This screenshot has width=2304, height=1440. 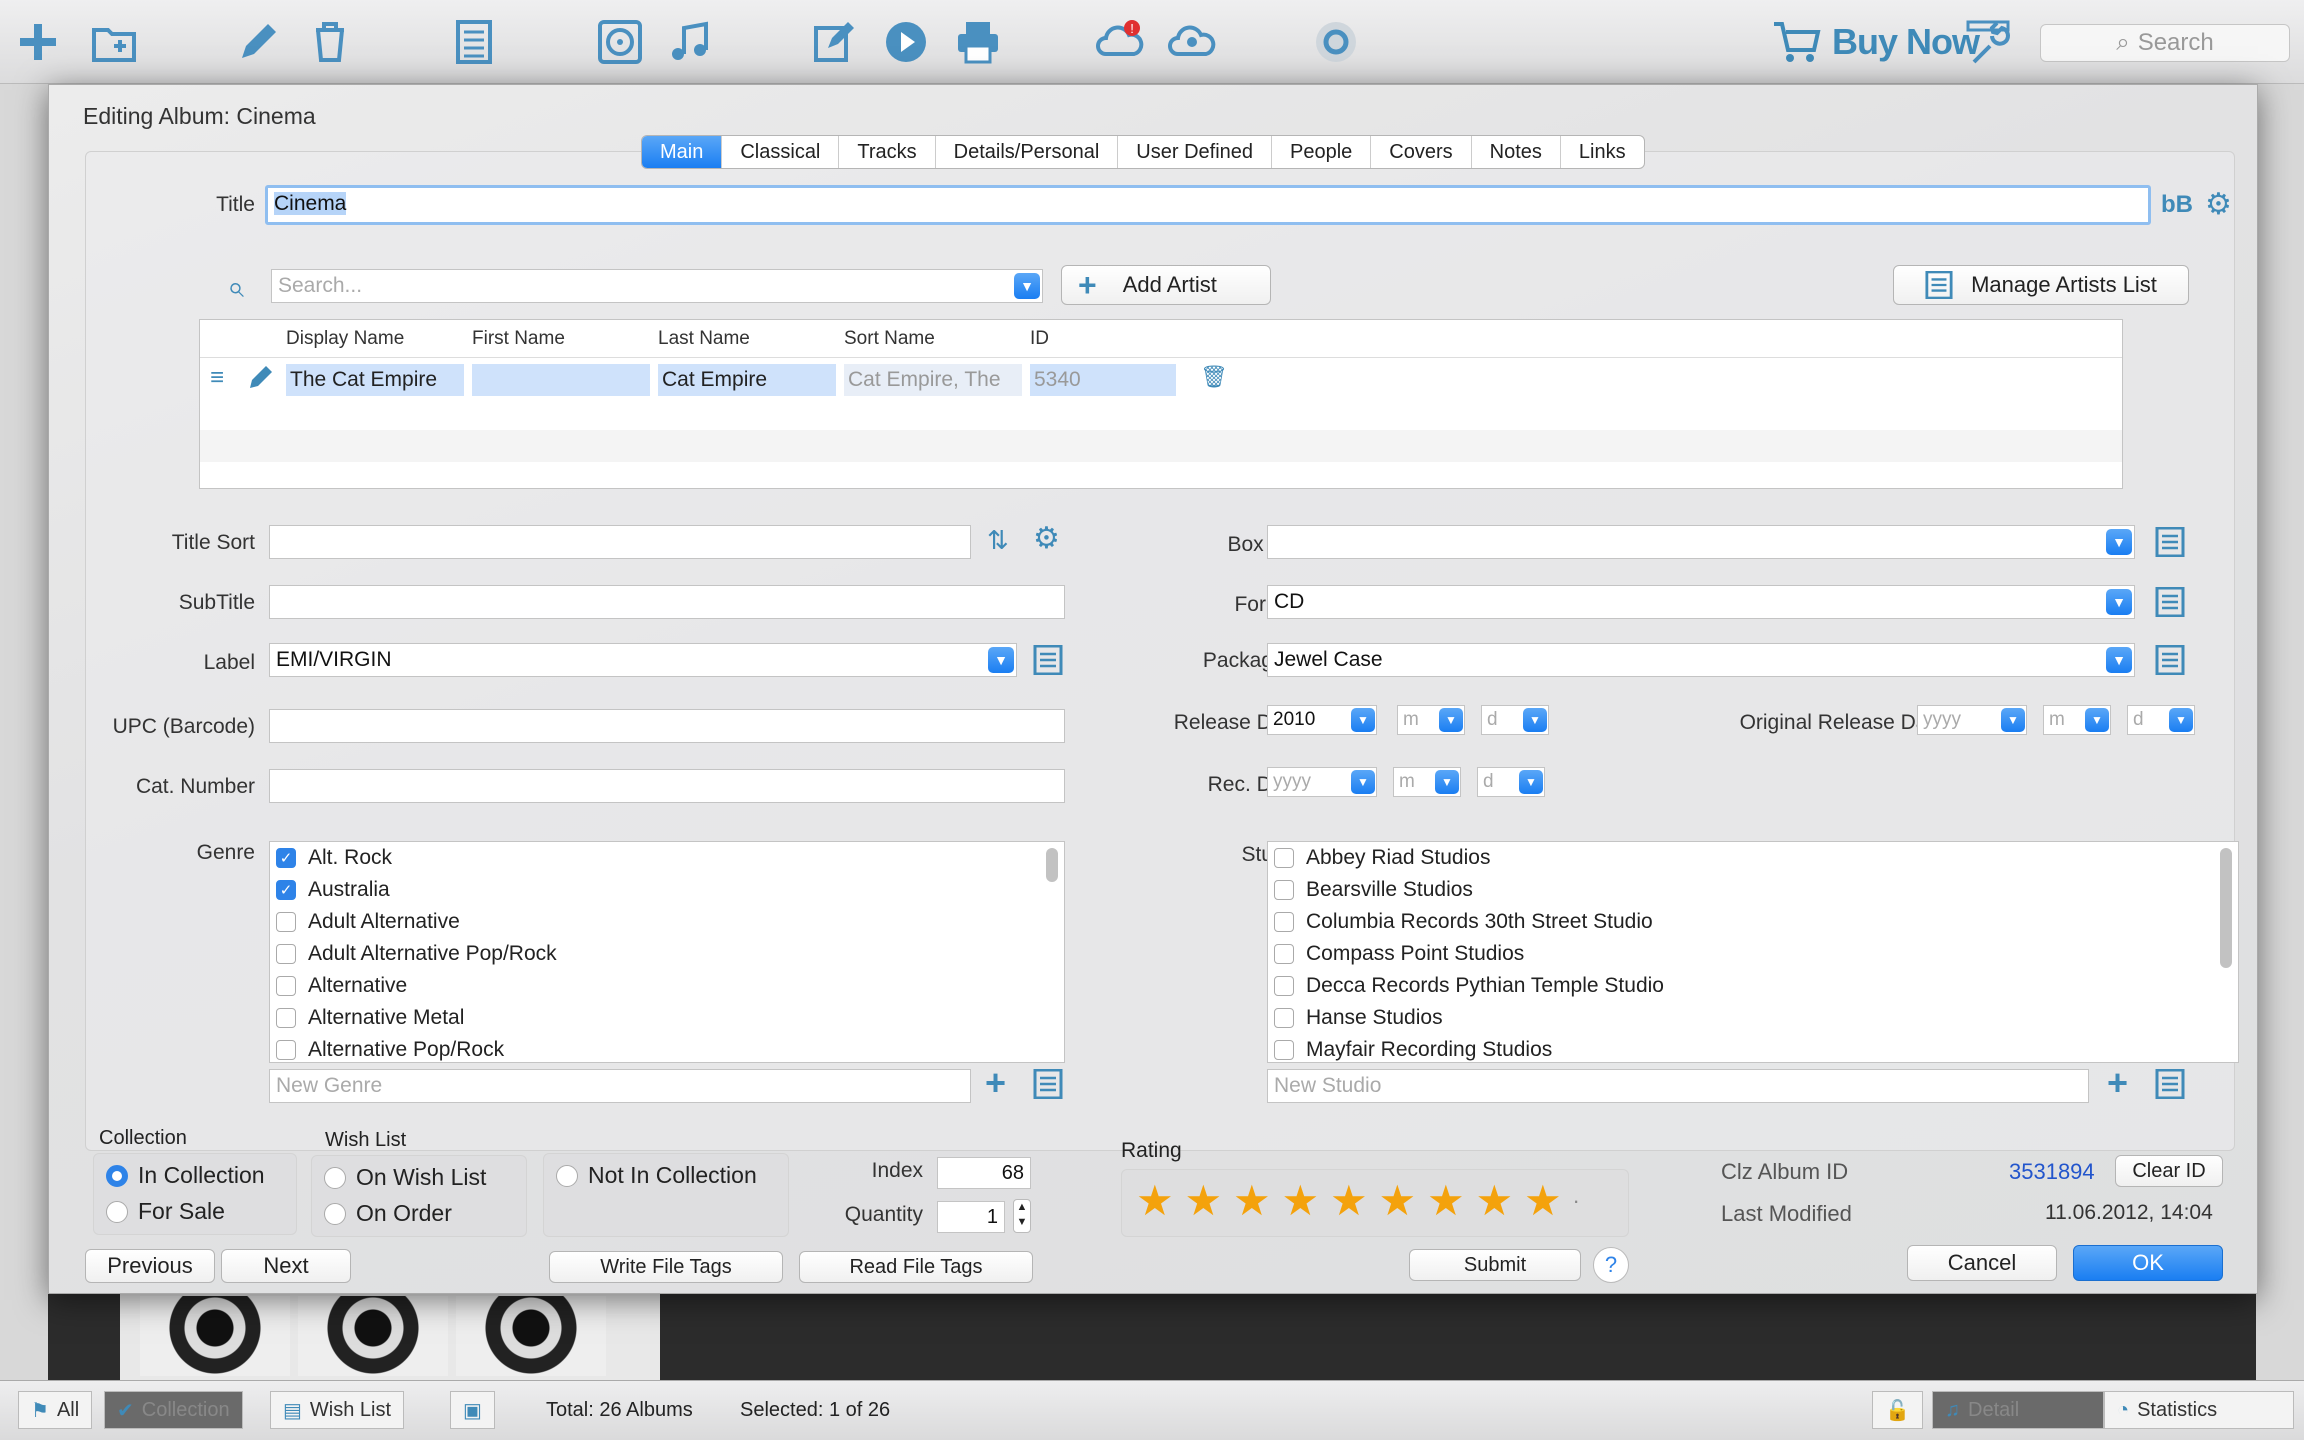 What do you see at coordinates (173, 1410) in the screenshot?
I see `filter-collection-button: ✔ Collection` at bounding box center [173, 1410].